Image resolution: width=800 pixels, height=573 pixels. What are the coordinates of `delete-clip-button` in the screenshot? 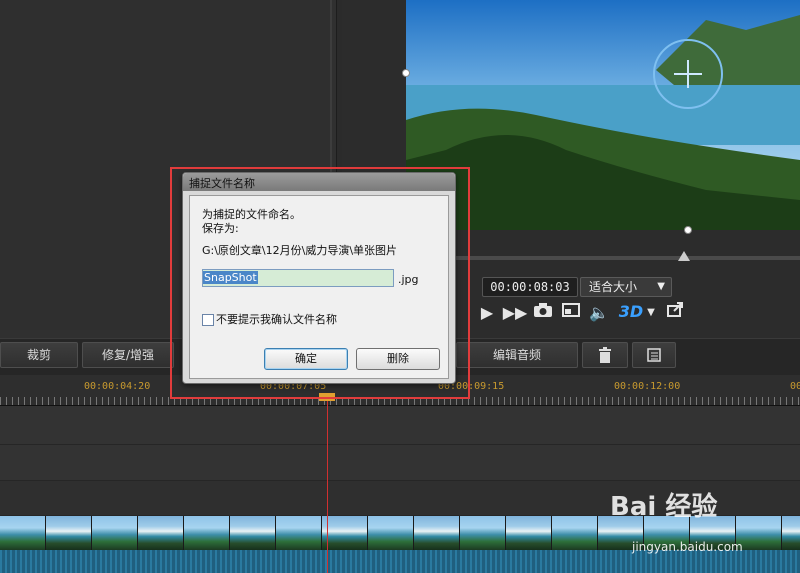 It's located at (605, 355).